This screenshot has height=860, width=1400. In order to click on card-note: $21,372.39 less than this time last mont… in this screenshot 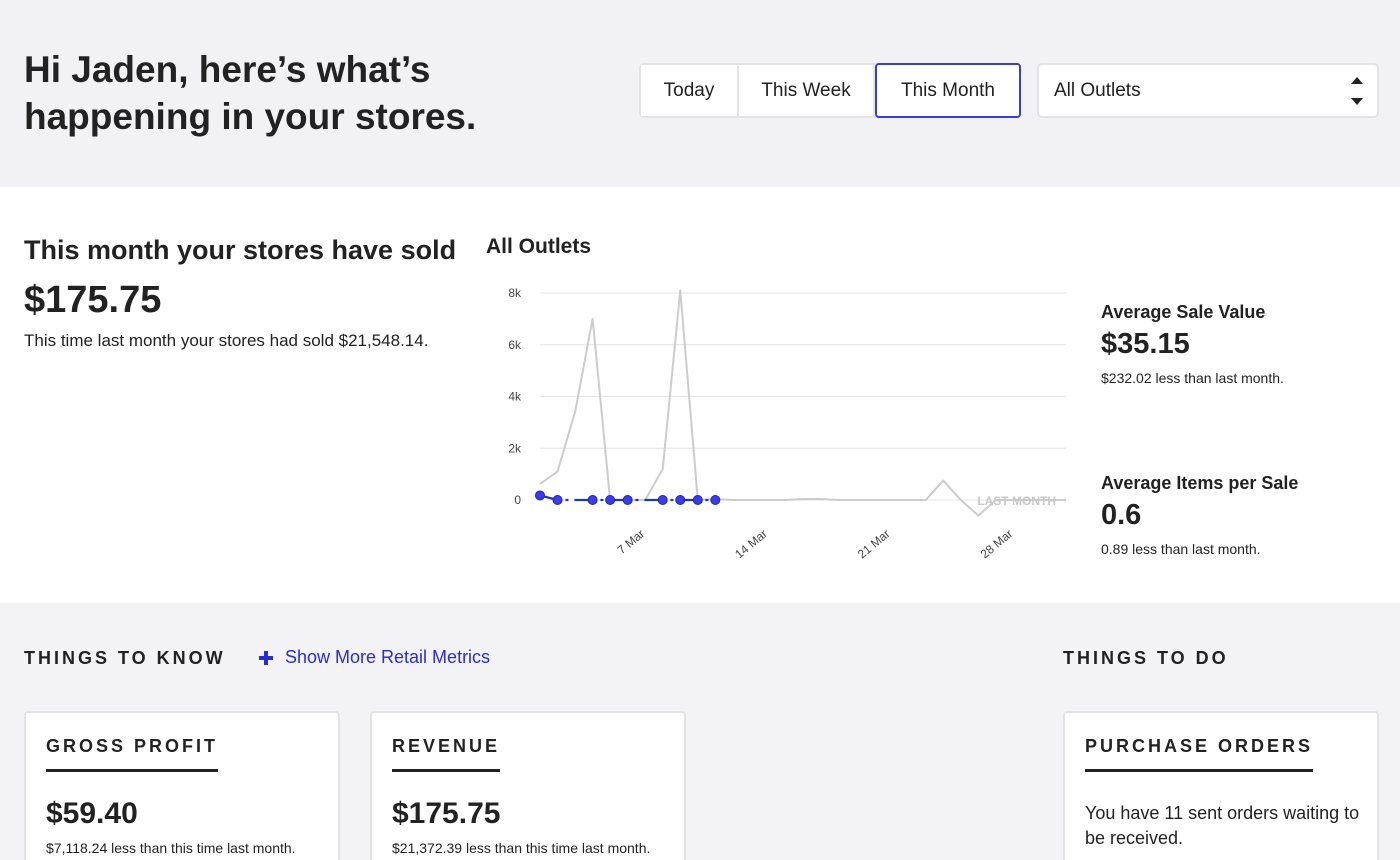, I will do `click(521, 848)`.